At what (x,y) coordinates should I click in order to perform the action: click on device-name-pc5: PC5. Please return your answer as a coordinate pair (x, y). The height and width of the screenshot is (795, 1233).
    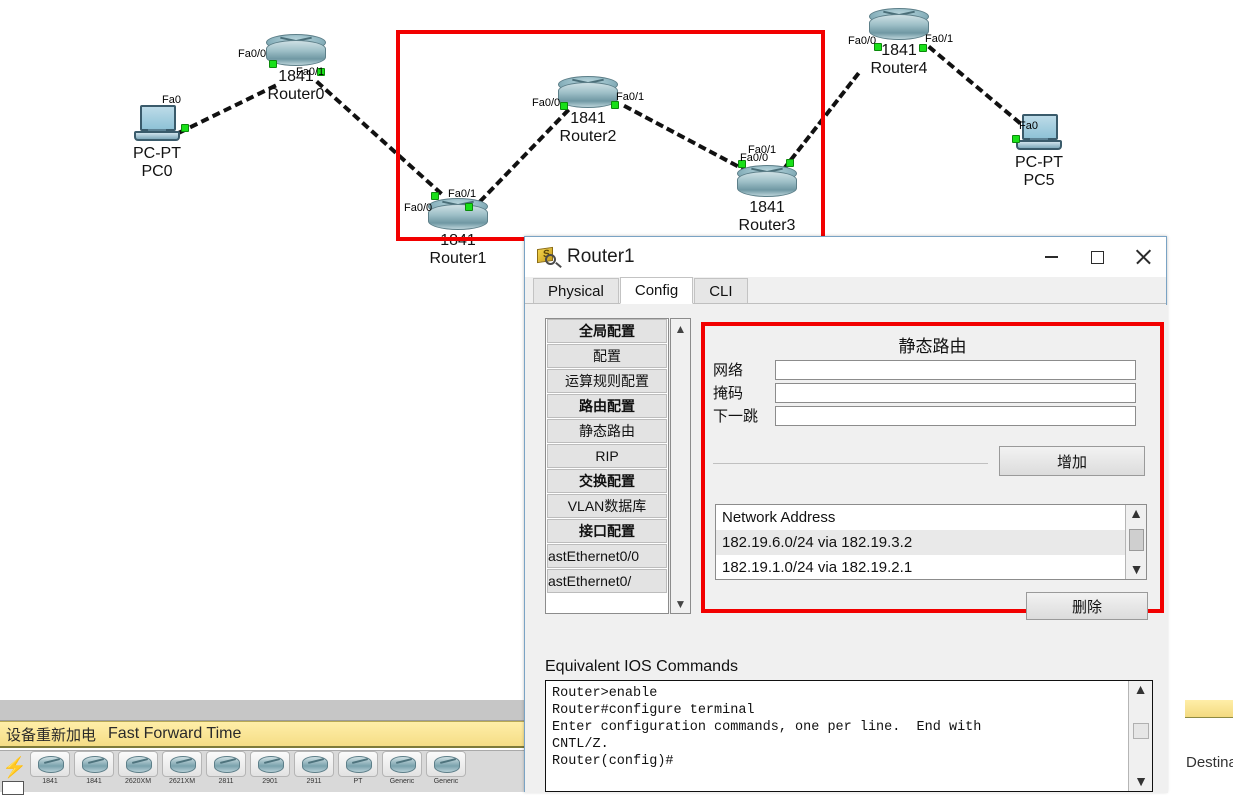
    Looking at the image, I should click on (1039, 180).